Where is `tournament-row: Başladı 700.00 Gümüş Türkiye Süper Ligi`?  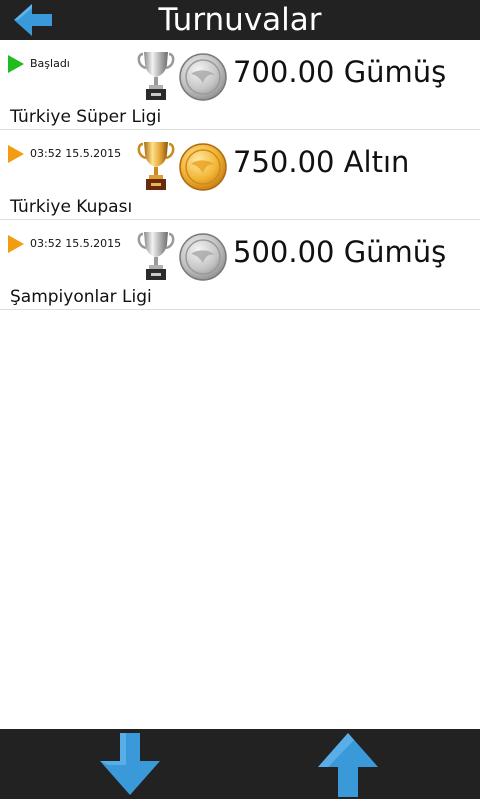 tournament-row: Başladı 700.00 Gümüş Türkiye Süper Ligi is located at coordinates (240, 85).